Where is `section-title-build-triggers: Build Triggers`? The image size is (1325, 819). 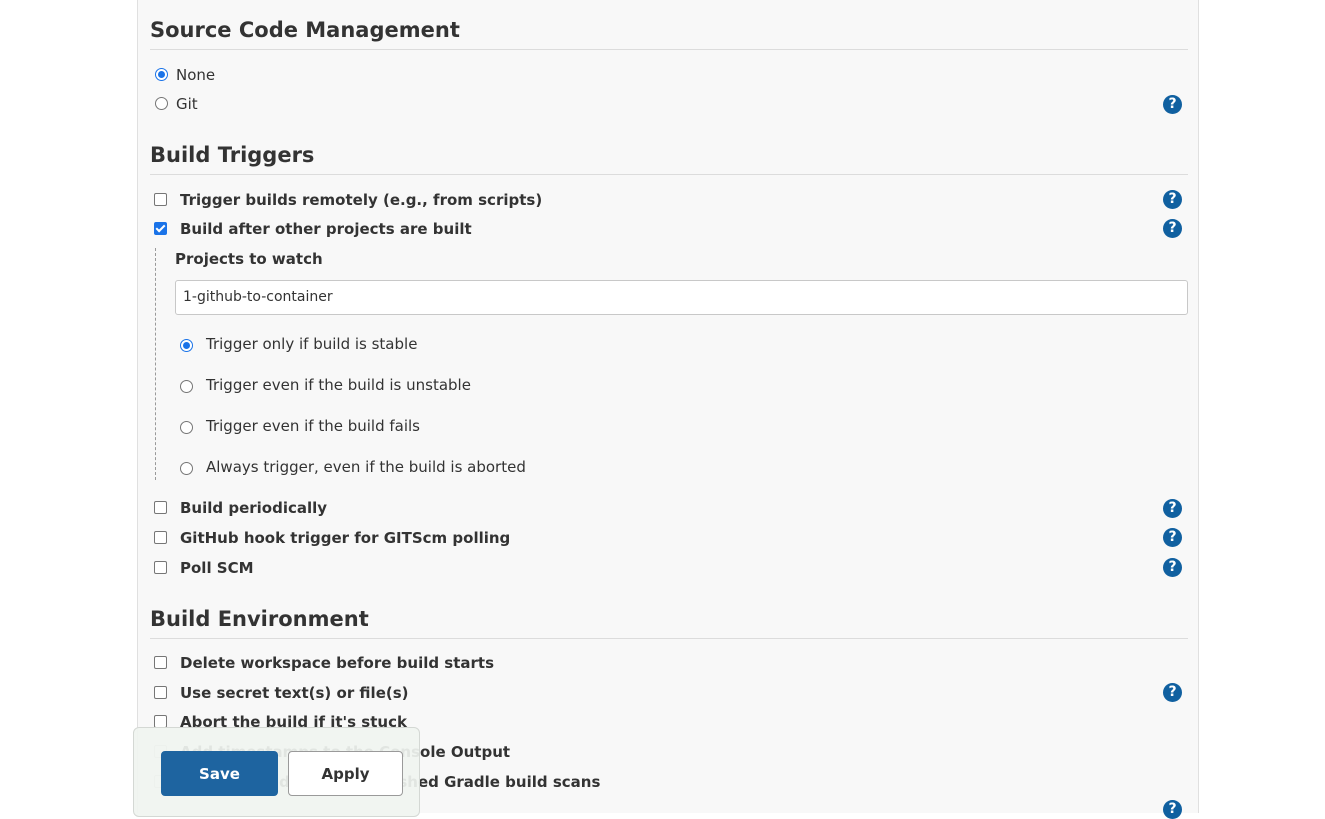
section-title-build-triggers: Build Triggers is located at coordinates (669, 158).